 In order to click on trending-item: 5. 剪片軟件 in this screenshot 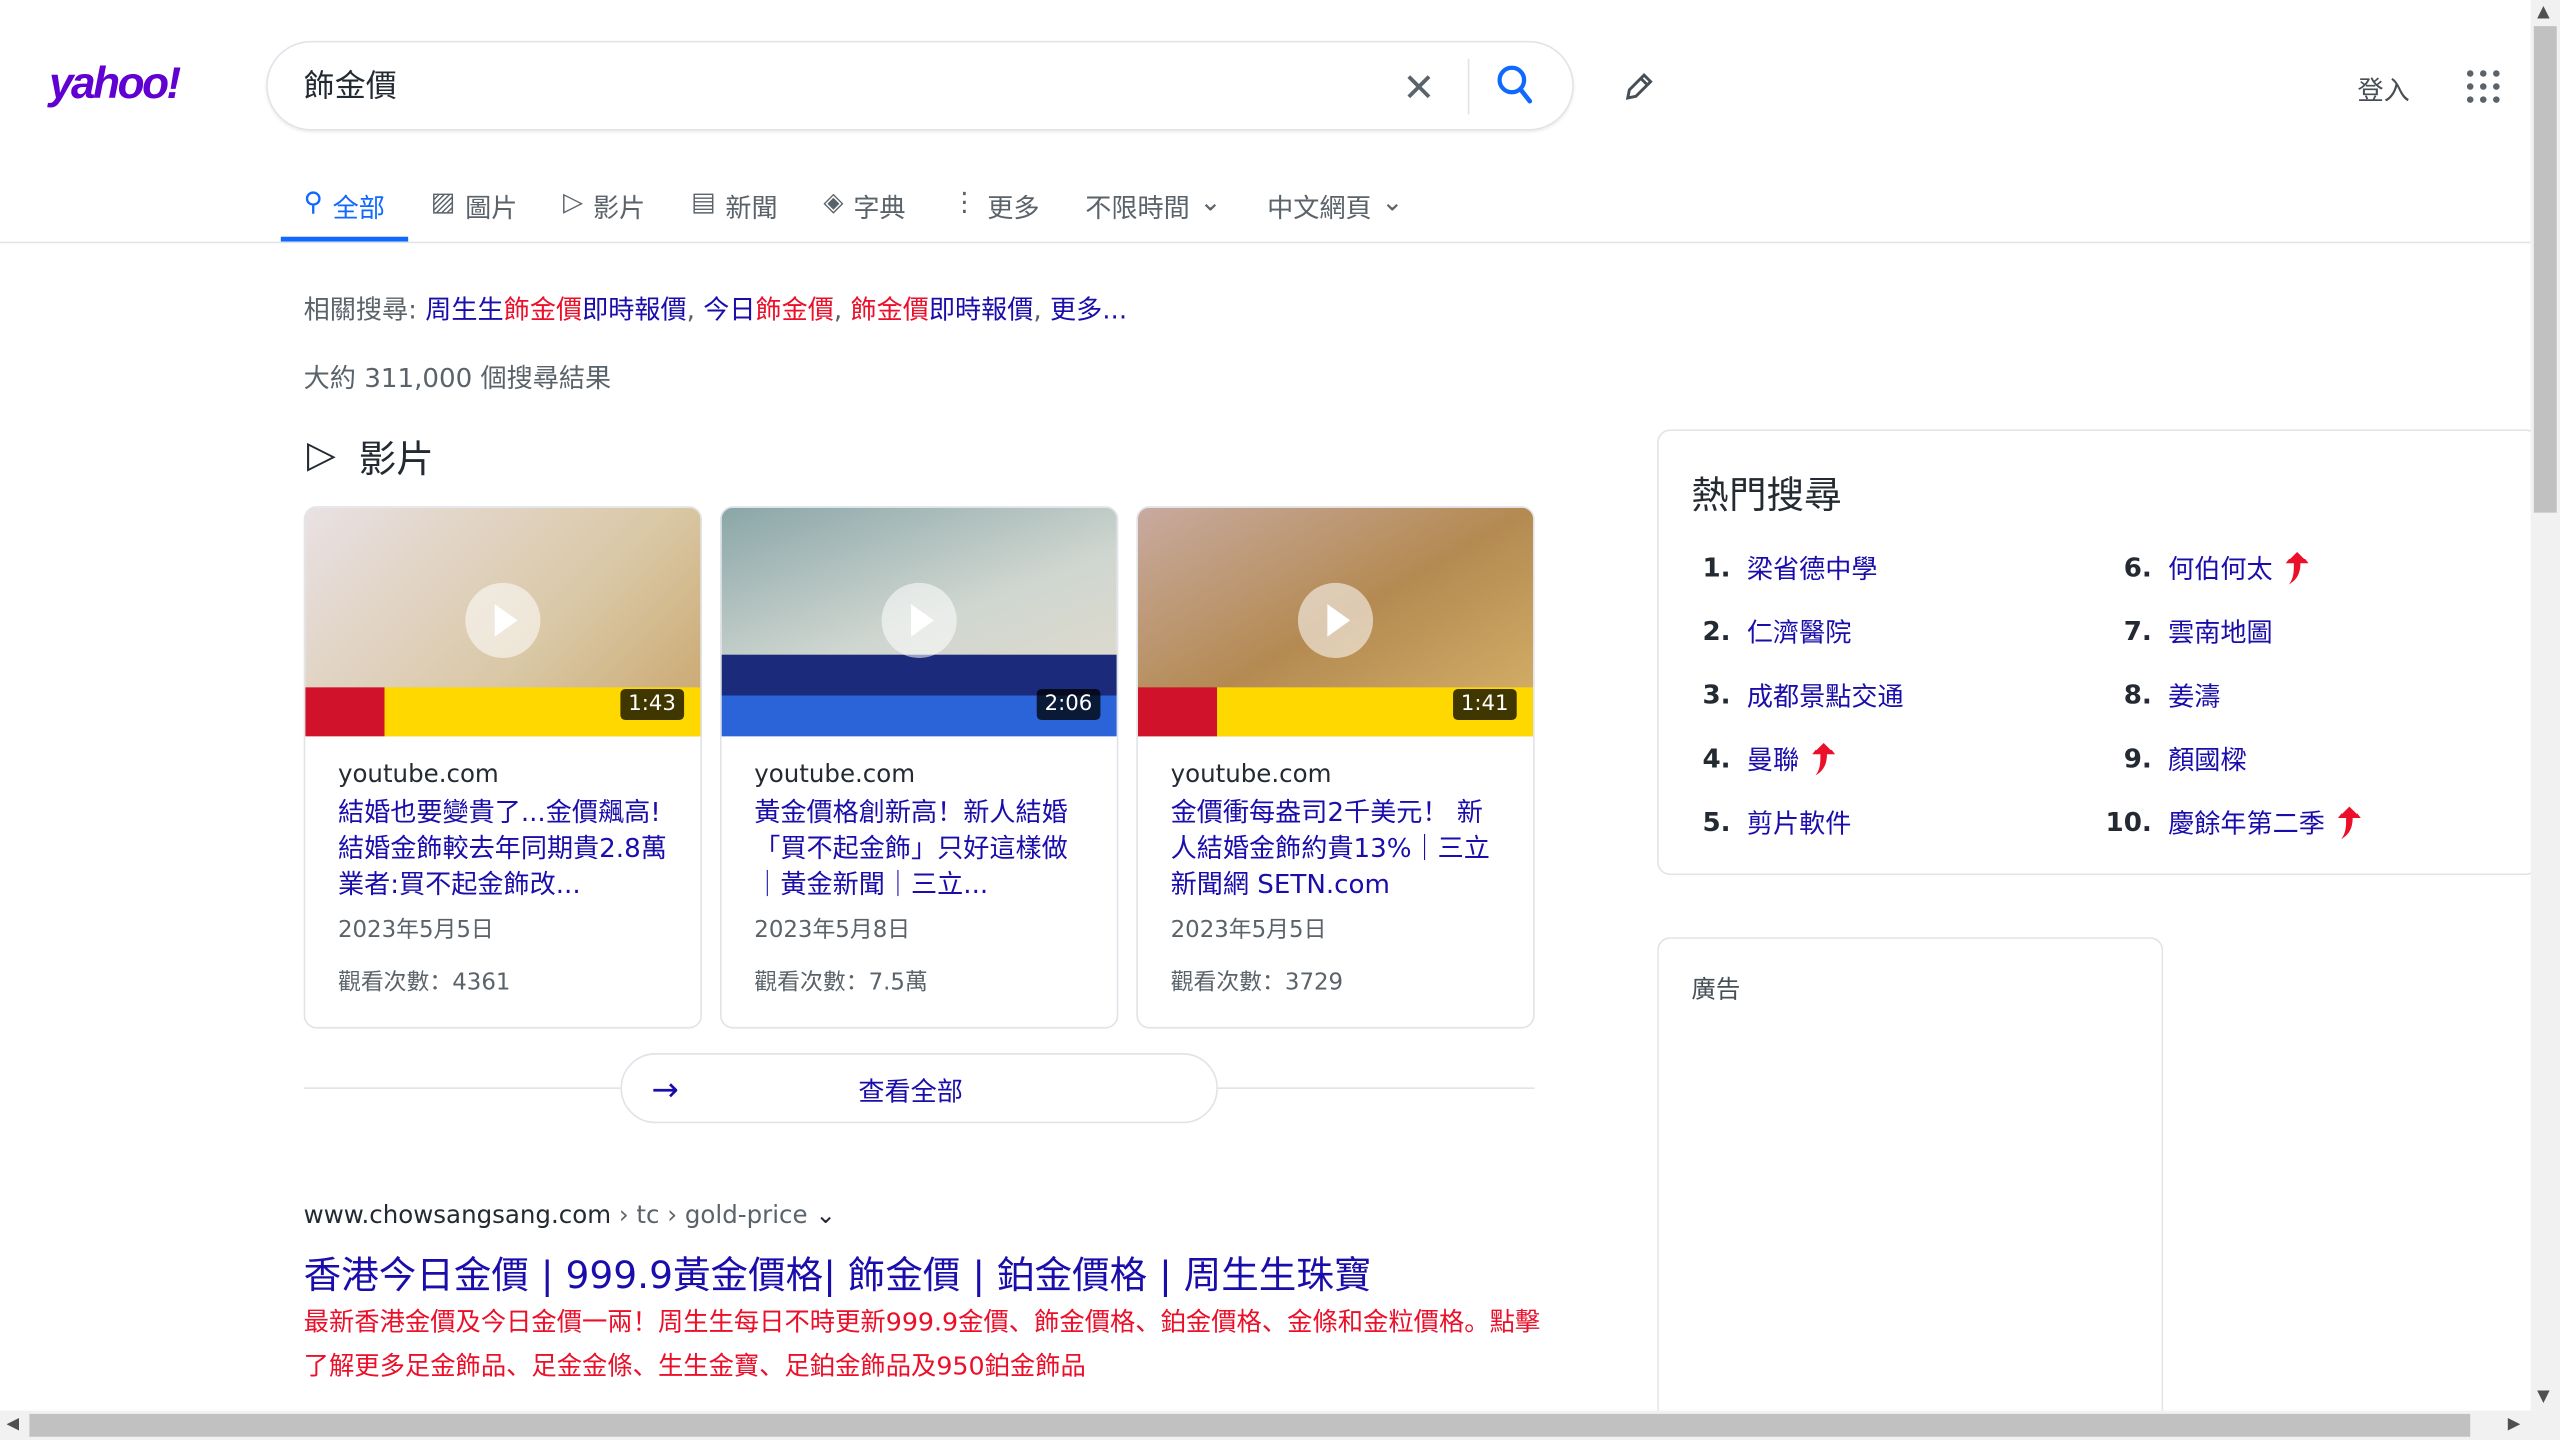, I will do `click(1767, 821)`.